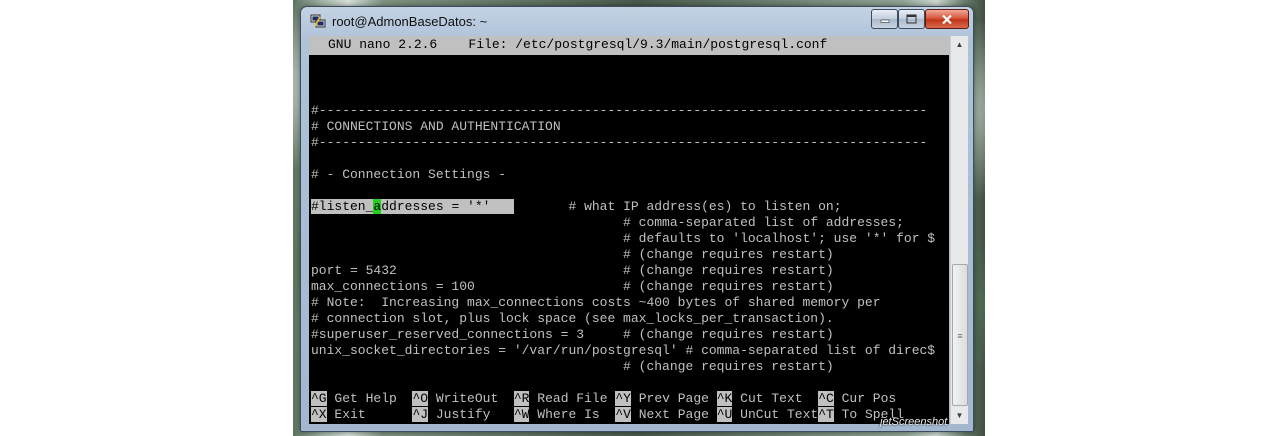 The image size is (1274, 436). I want to click on maximize-button, so click(911, 19).